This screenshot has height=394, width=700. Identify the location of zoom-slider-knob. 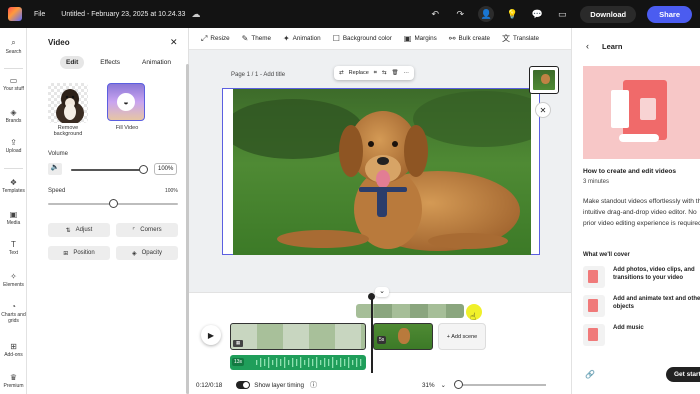
(458, 384).